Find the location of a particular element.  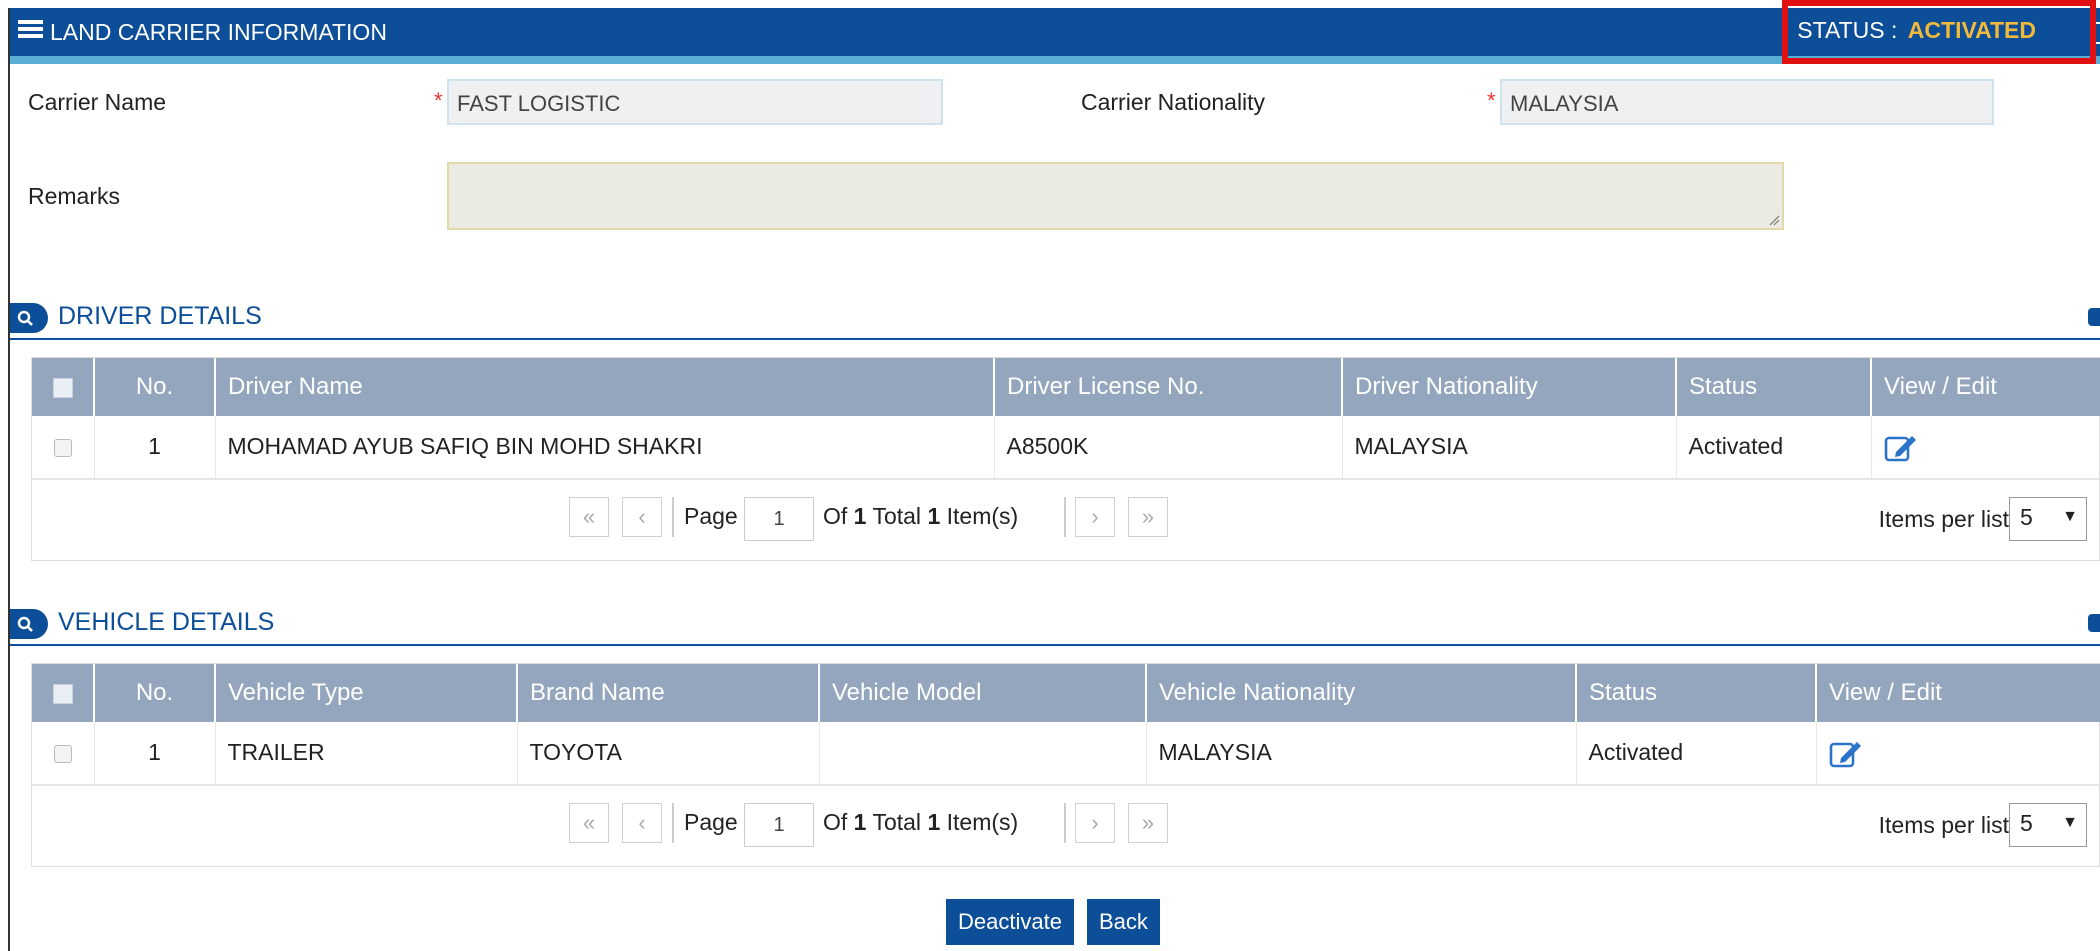

menu-icon is located at coordinates (30, 31).